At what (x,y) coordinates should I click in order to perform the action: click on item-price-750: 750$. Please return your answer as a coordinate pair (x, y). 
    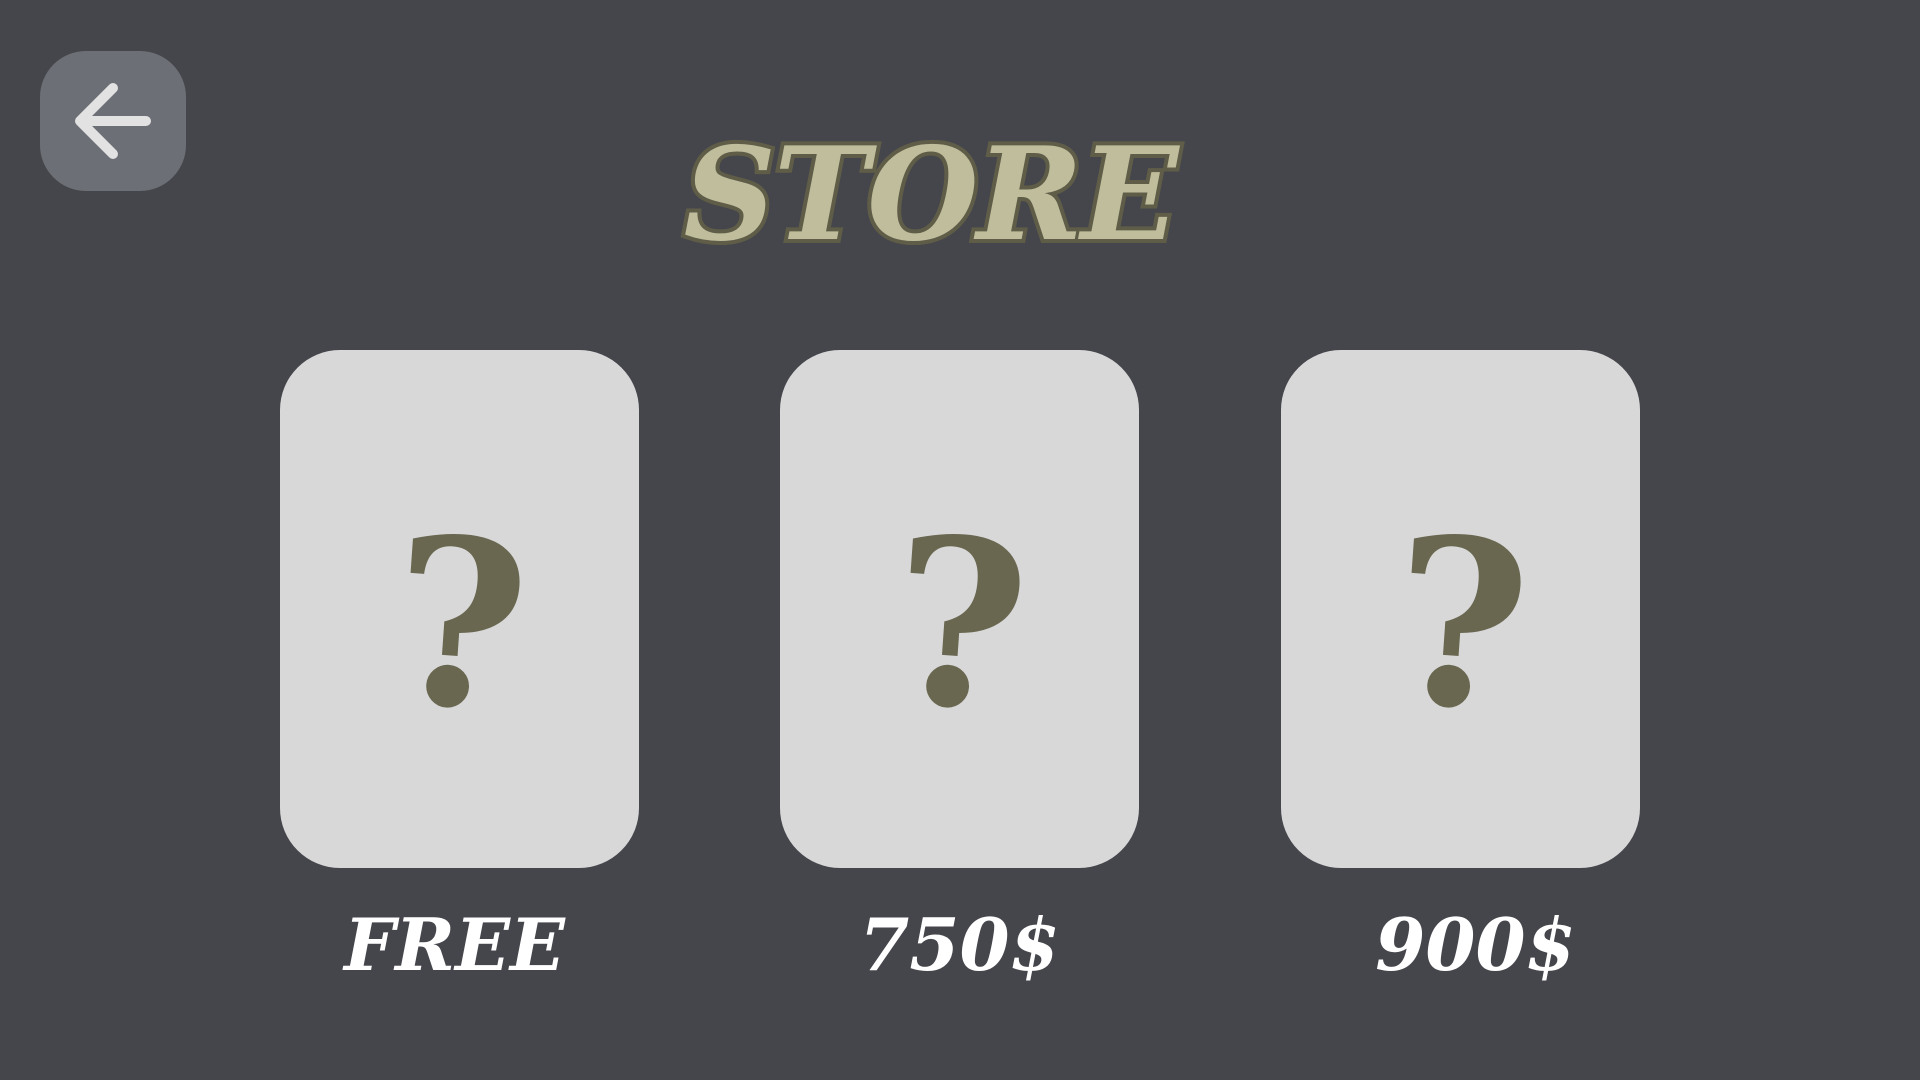
    Looking at the image, I should click on (959, 944).